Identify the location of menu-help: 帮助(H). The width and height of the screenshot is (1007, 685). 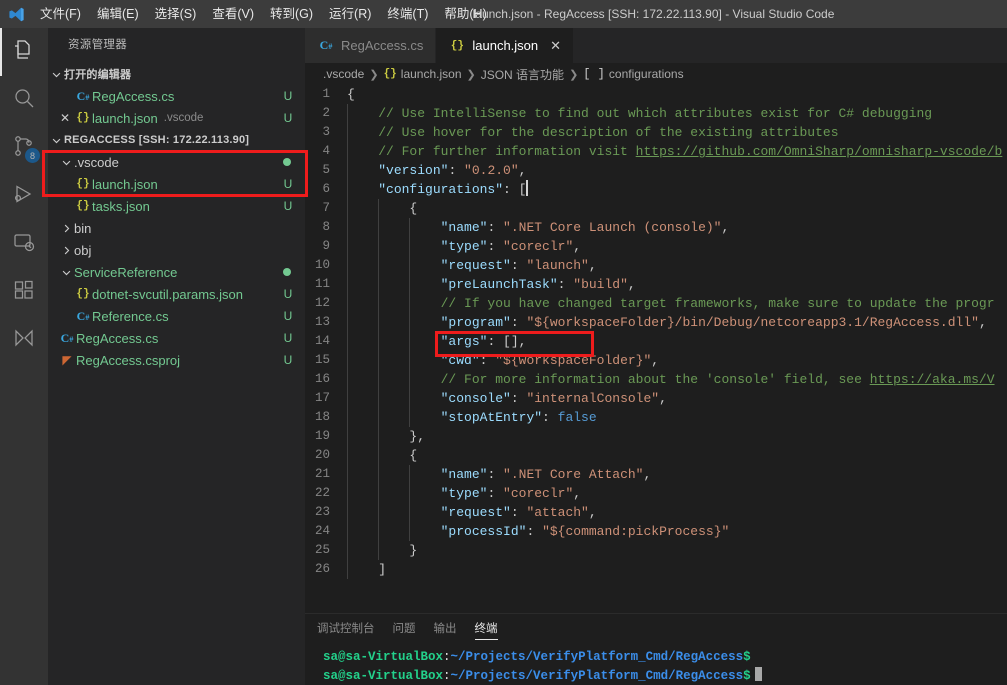
(465, 14).